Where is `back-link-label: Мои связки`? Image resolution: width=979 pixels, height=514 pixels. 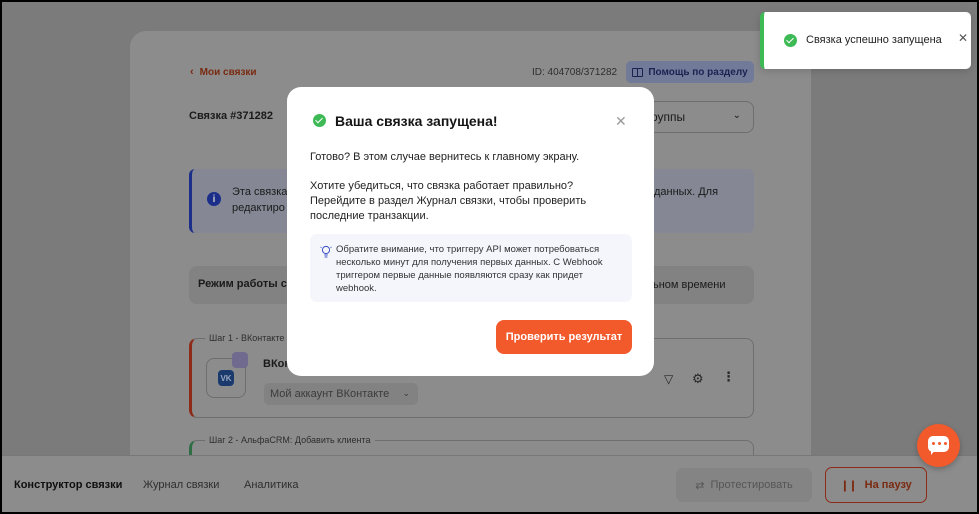
back-link-label: Мои связки is located at coordinates (228, 72).